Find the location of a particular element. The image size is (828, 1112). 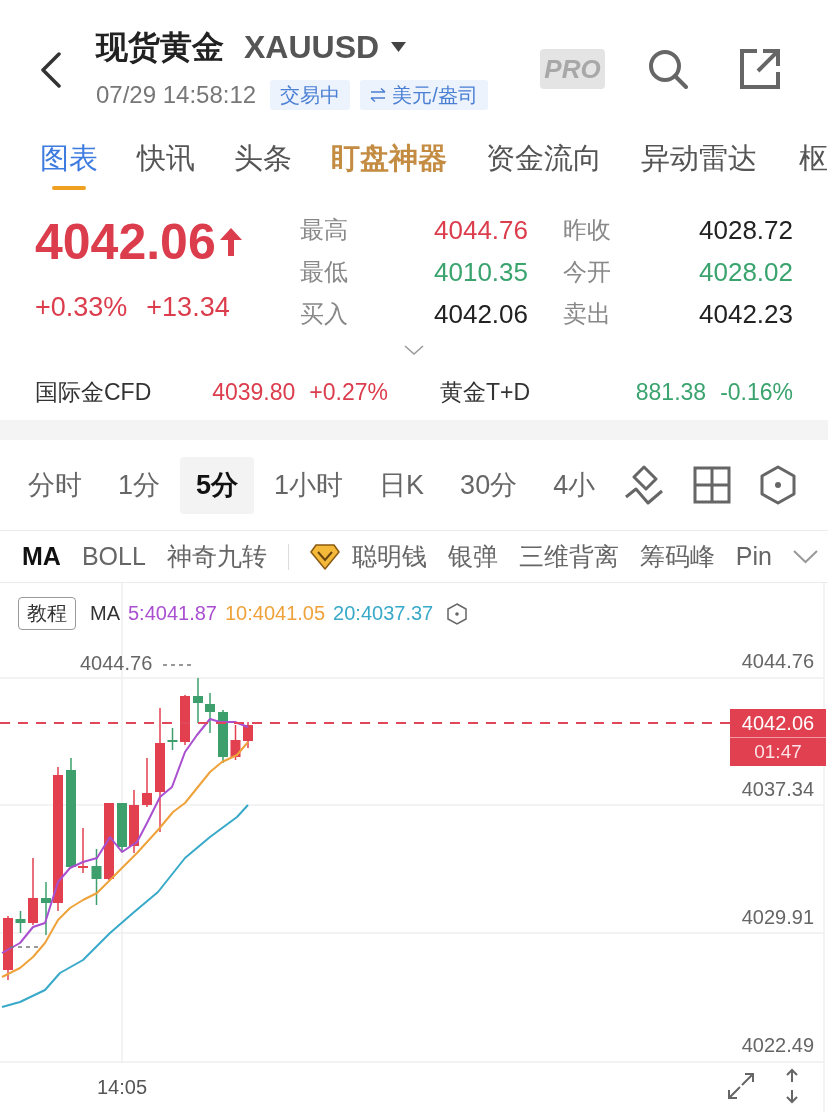

indicator-tab: BOLL is located at coordinates (113, 556).